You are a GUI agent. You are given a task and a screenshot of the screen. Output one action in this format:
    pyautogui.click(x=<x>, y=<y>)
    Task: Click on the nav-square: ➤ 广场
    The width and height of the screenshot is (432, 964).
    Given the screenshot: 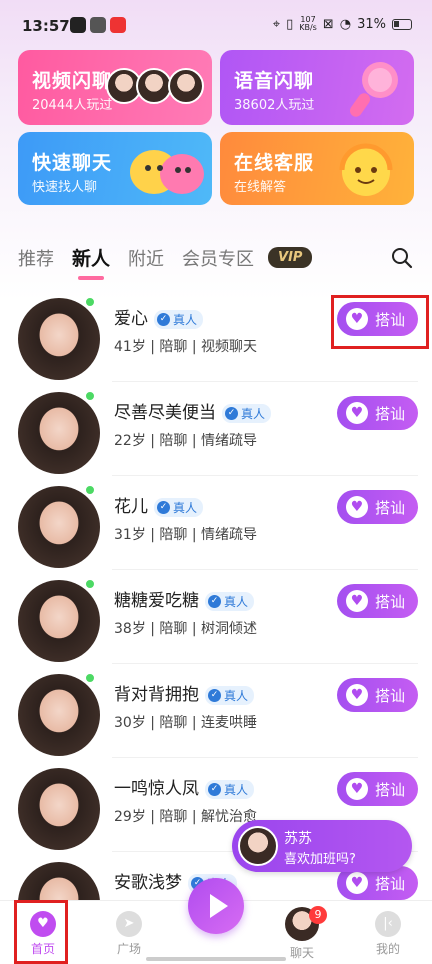 What is the action you would take?
    pyautogui.click(x=129, y=929)
    